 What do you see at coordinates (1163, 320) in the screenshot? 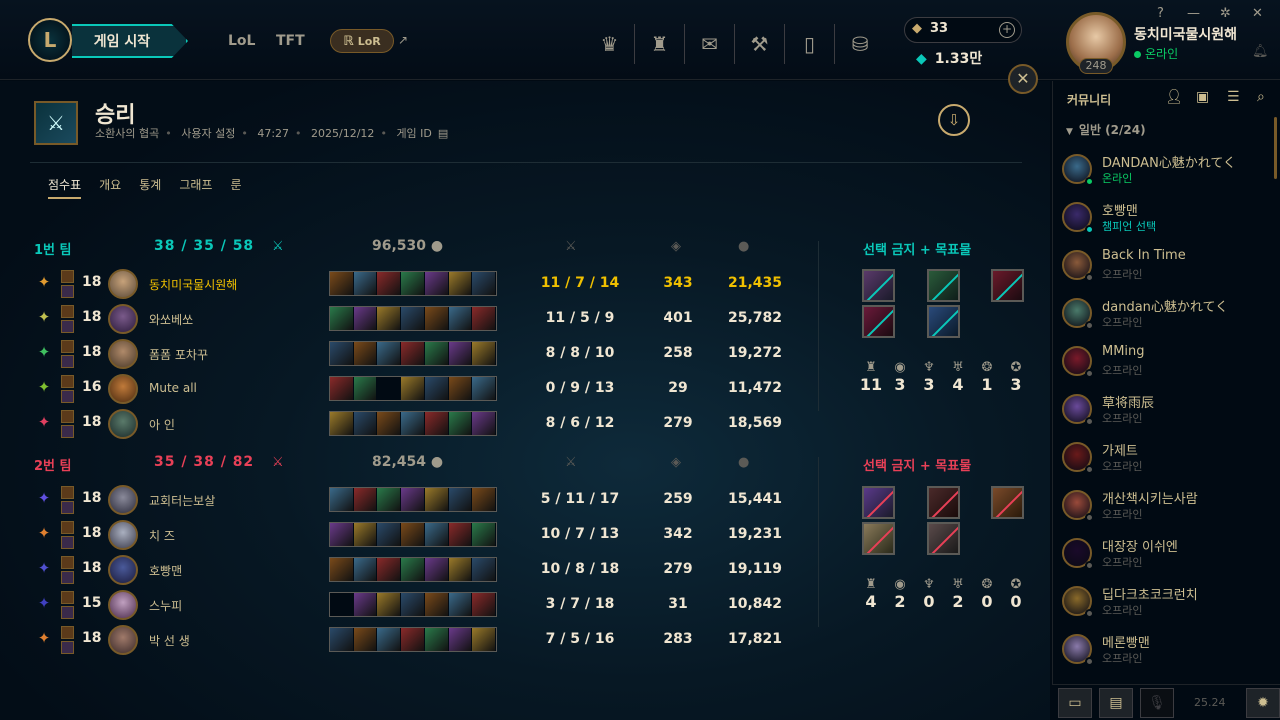
I see `friend-item: dandan心魅かれてく 오프라인` at bounding box center [1163, 320].